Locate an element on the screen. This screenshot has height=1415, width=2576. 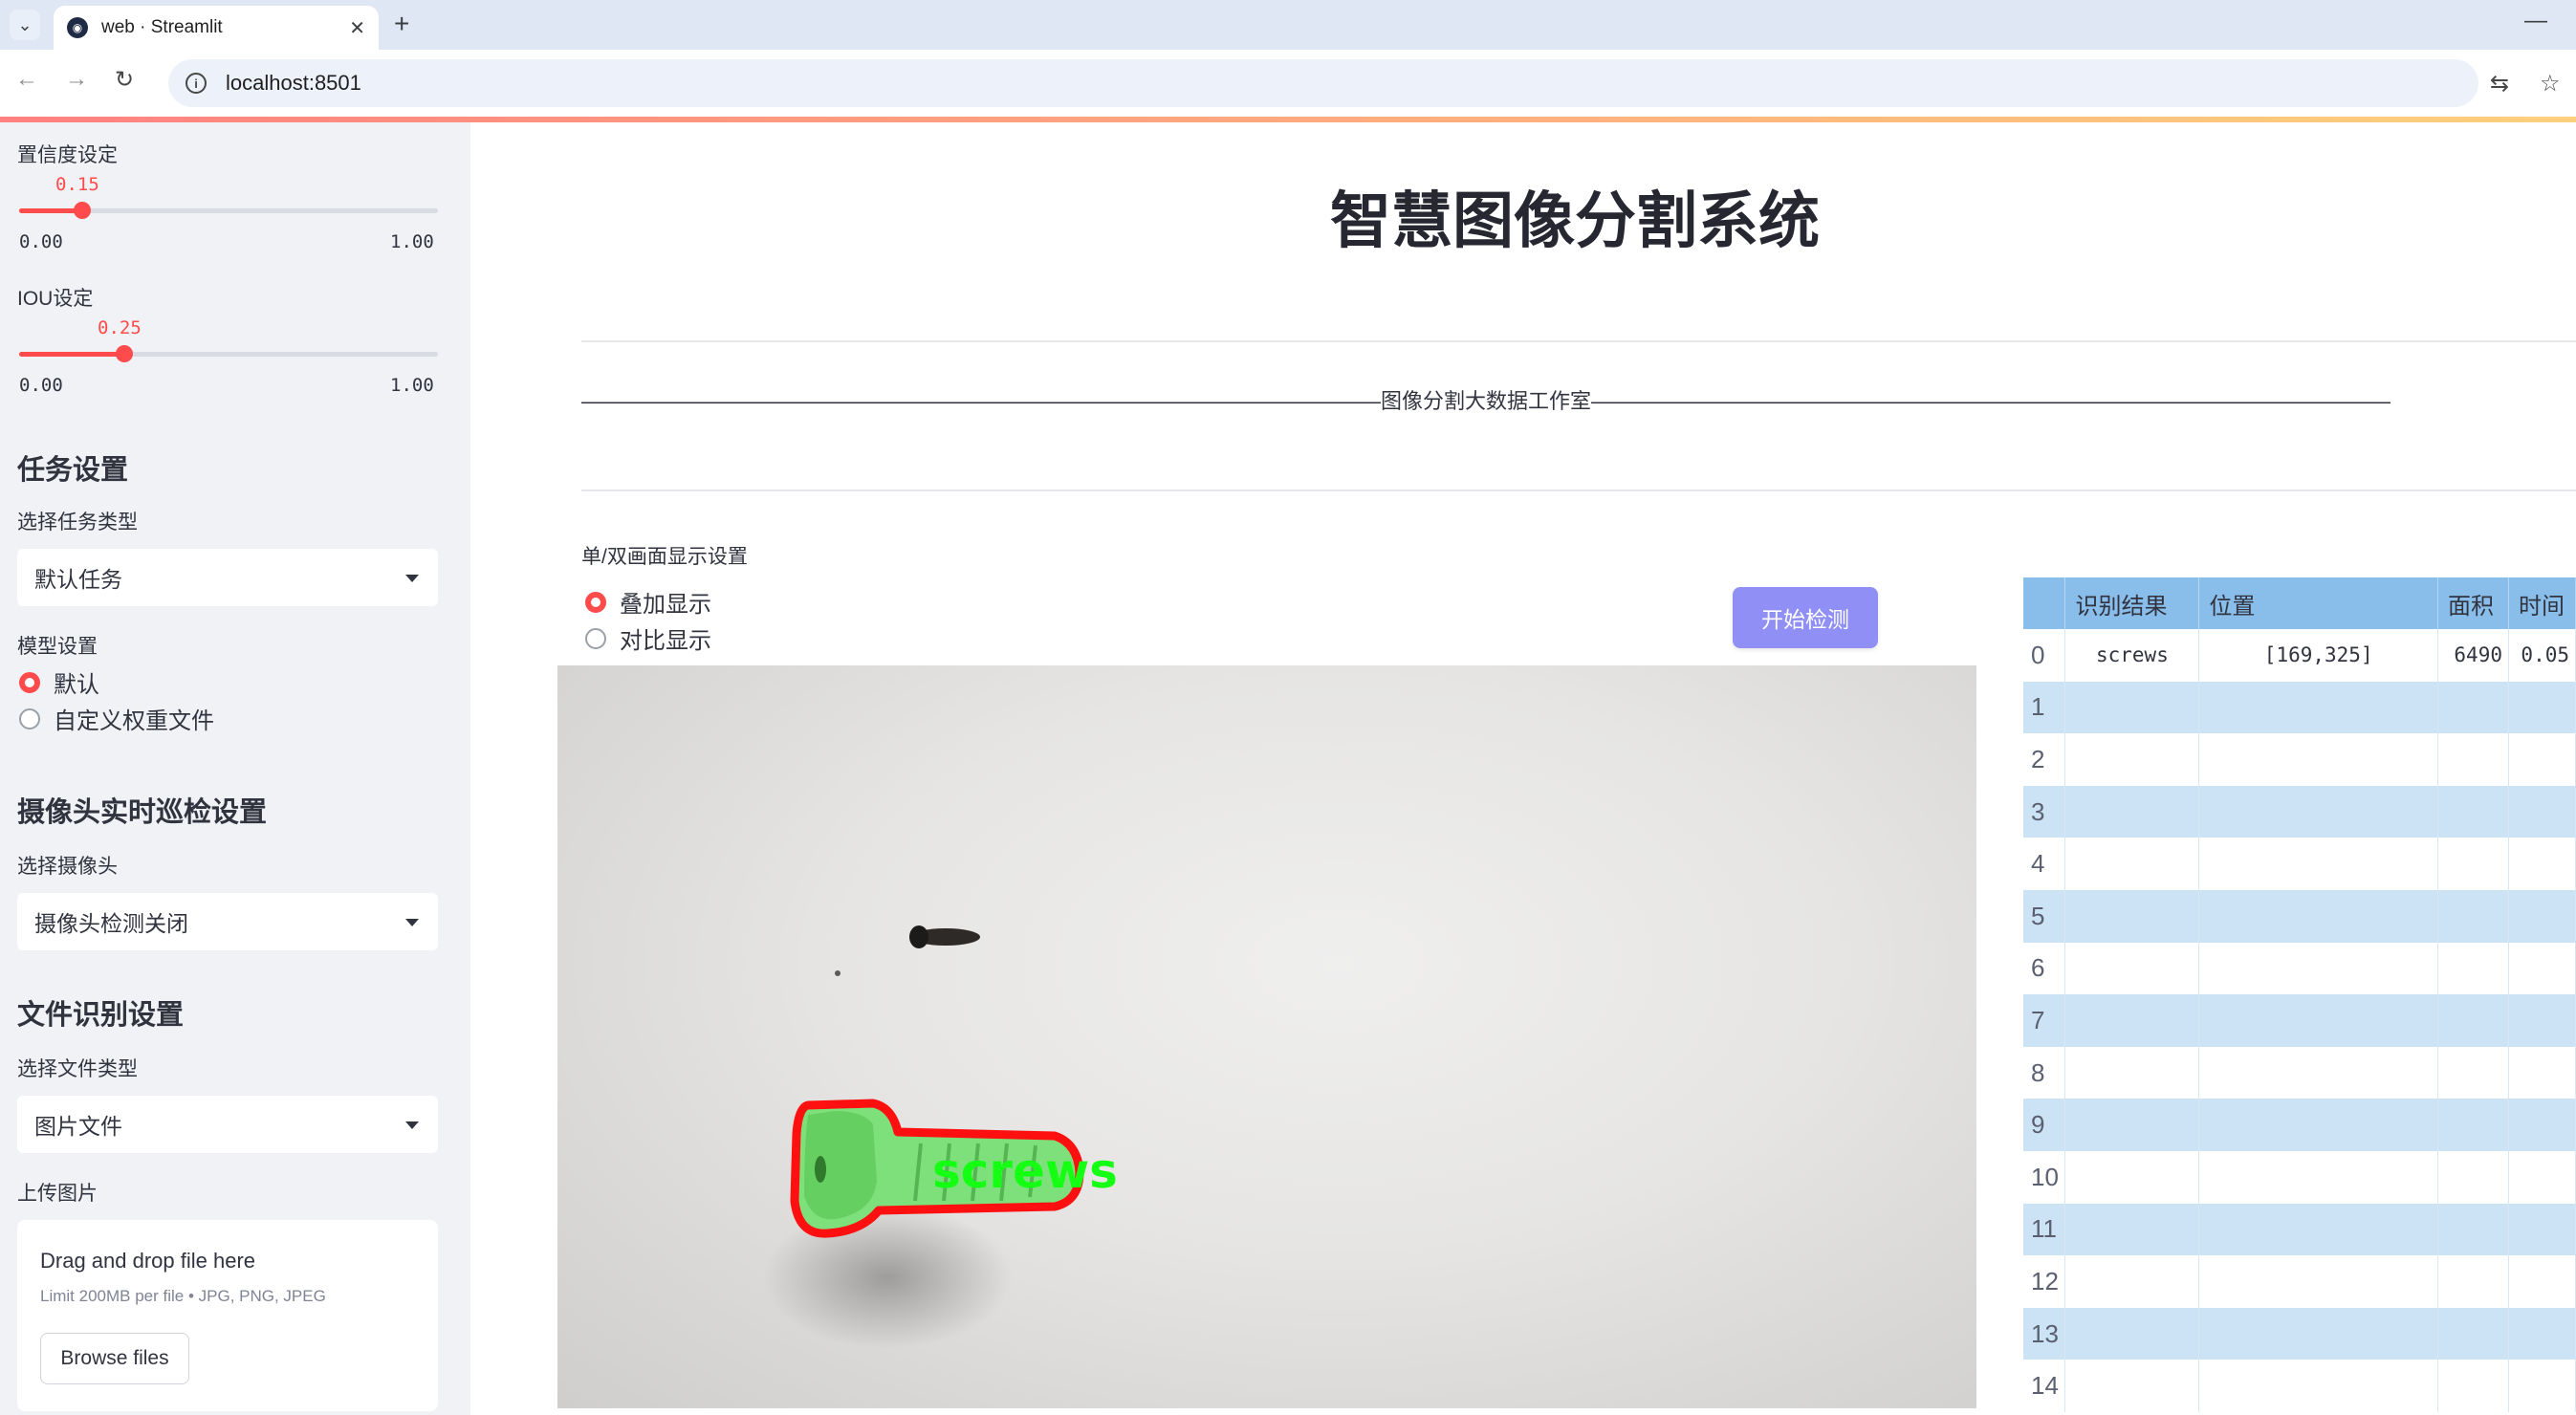
table-row: 4 is located at coordinates (2299, 864).